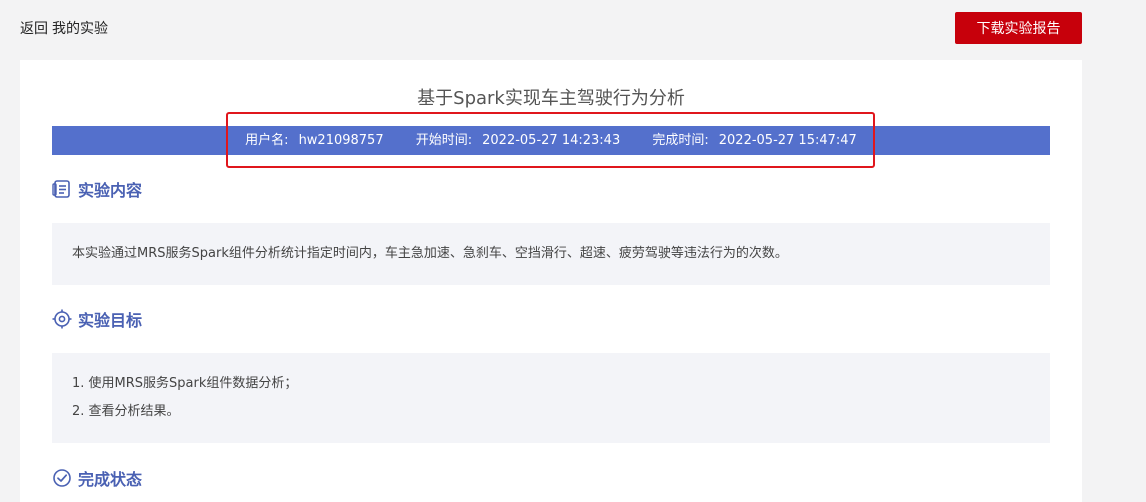  I want to click on goal-item: 1. 使用MRS服务Spark组件数据分析；, so click(185, 383).